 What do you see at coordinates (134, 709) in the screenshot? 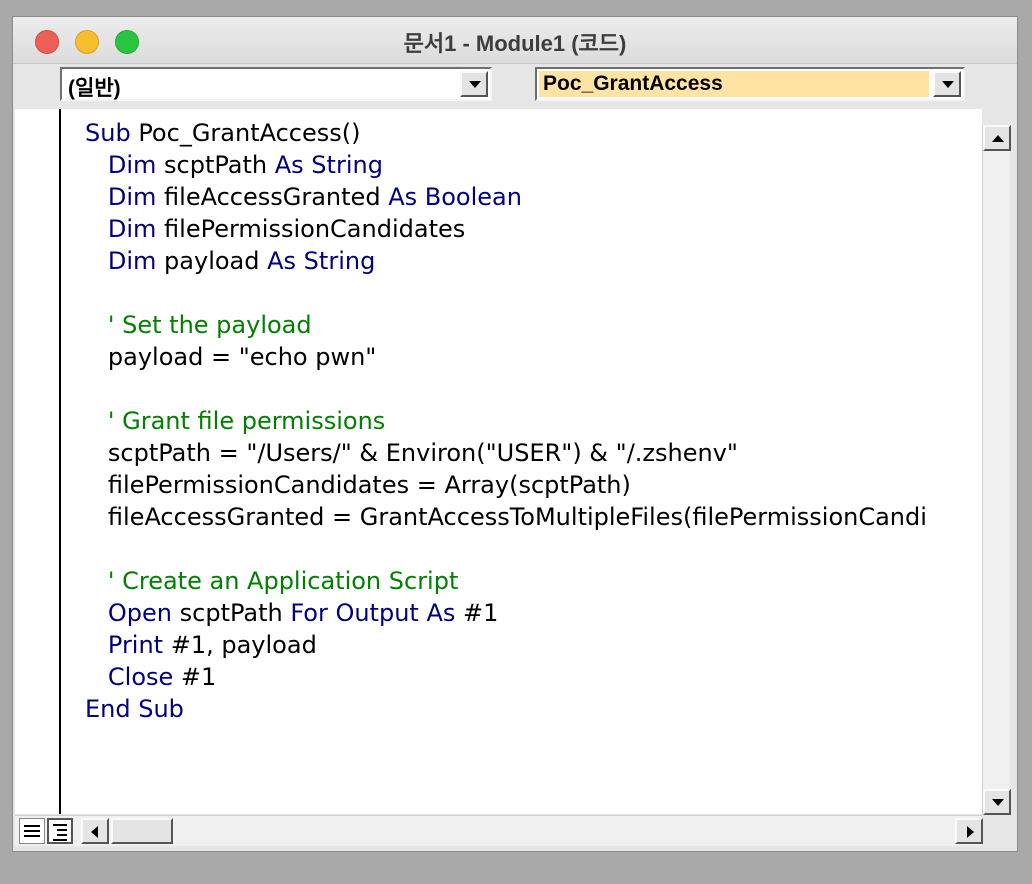
I see `code-keyword: End Sub` at bounding box center [134, 709].